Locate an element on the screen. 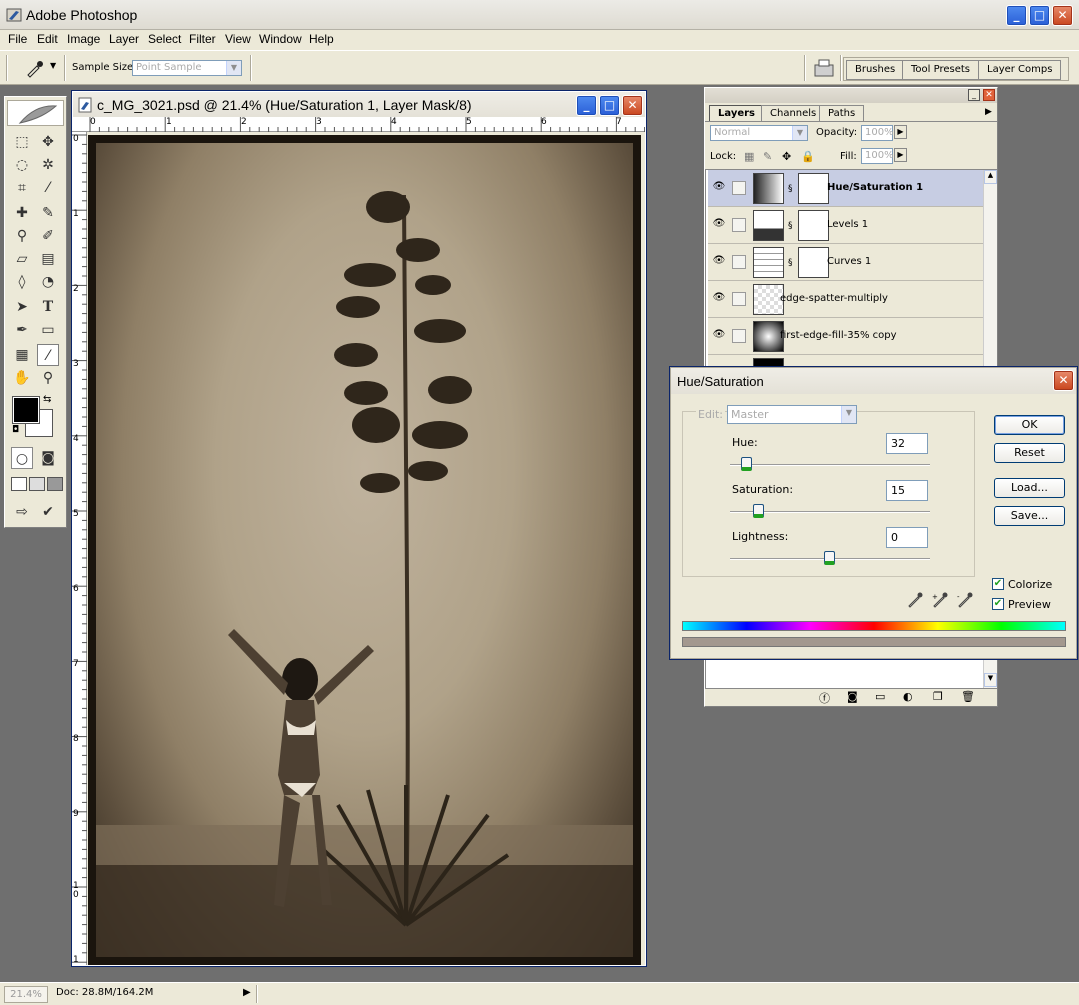 The height and width of the screenshot is (1005, 1079). saturation-input: 15 is located at coordinates (907, 490).